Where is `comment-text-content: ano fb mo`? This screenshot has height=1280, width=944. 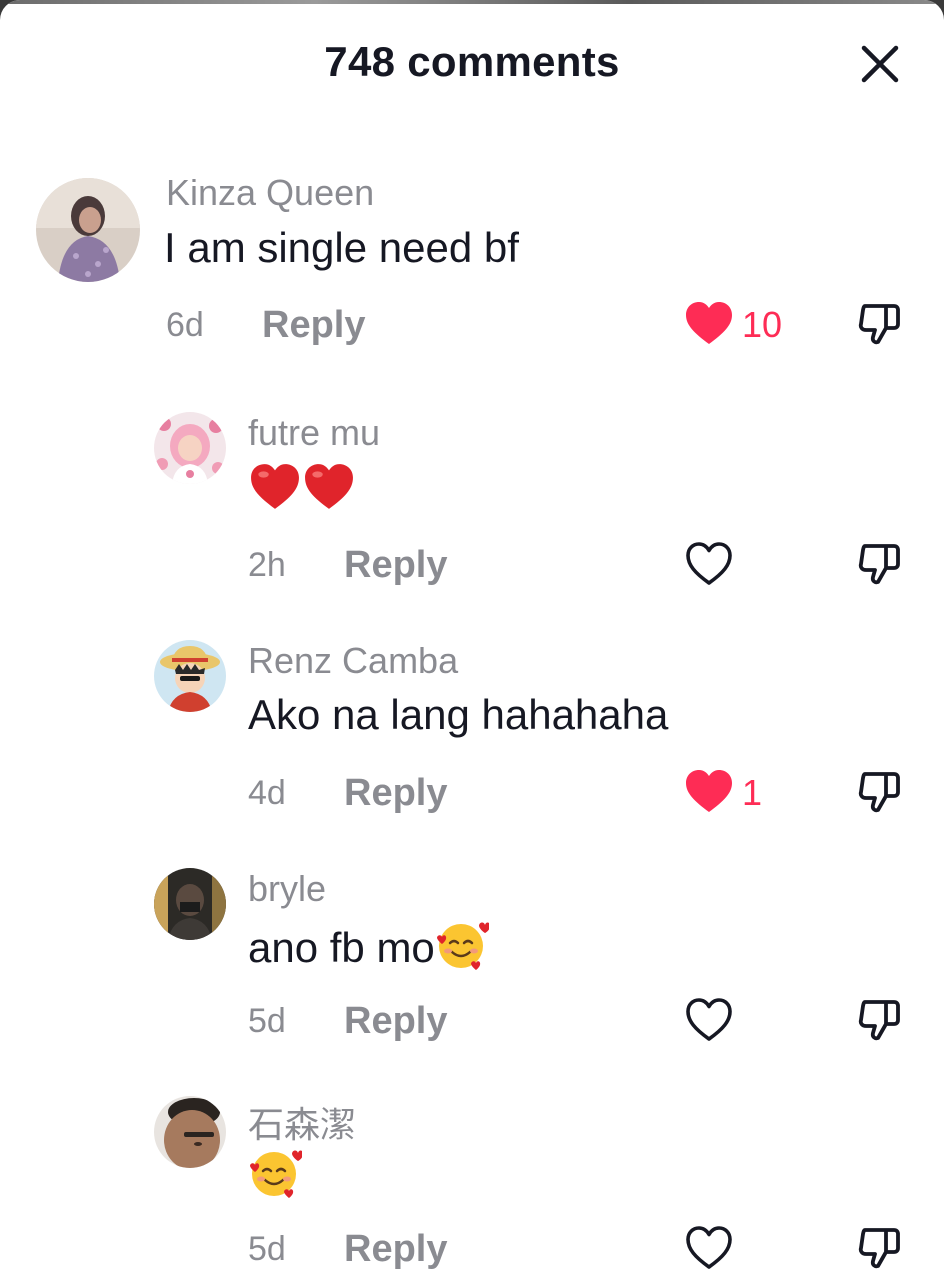
comment-text-content: ano fb mo is located at coordinates (341, 947).